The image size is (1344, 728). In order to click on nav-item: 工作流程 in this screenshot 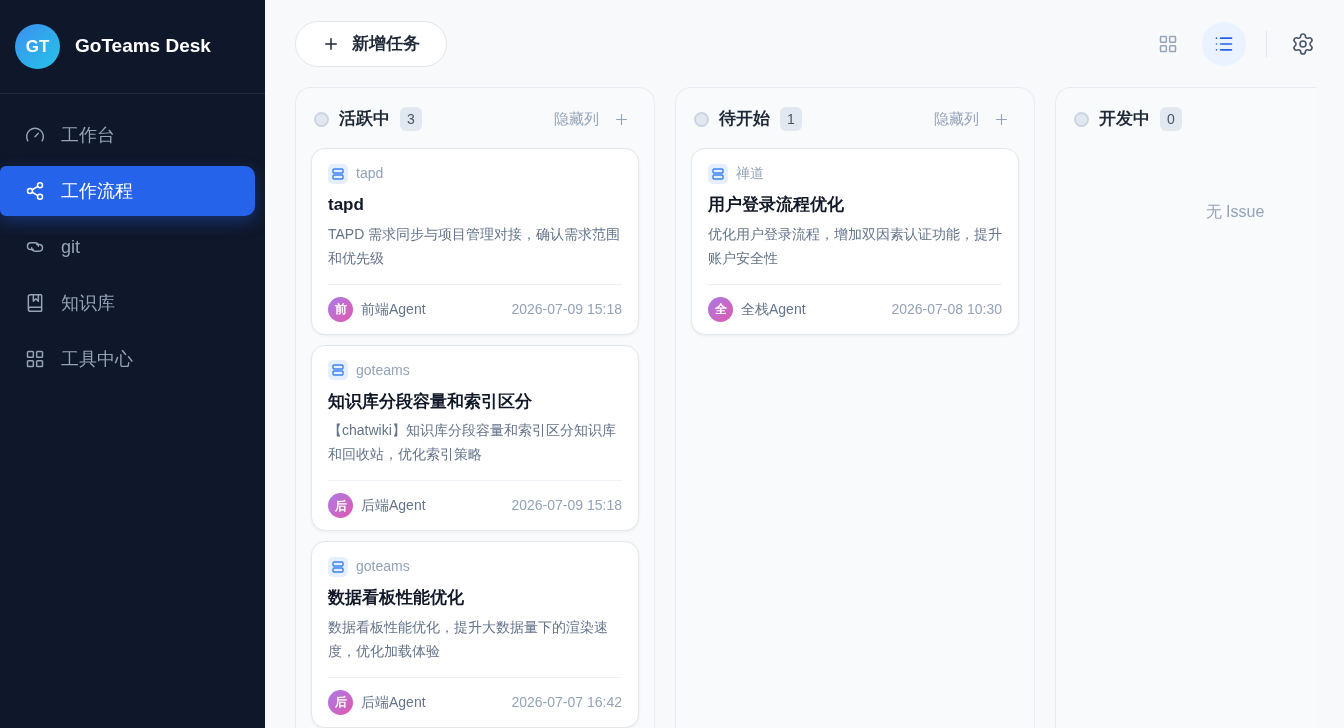, I will do `click(127, 191)`.